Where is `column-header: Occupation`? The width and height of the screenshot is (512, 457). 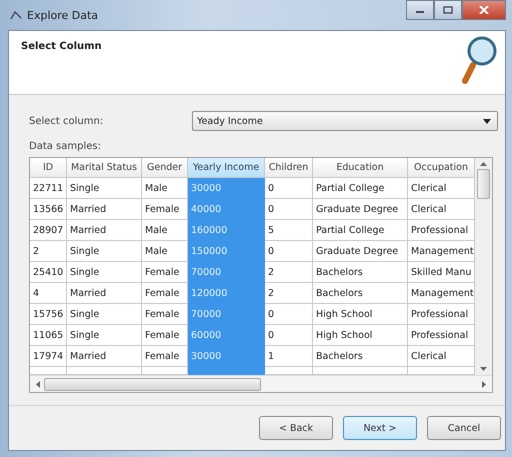 column-header: Occupation is located at coordinates (441, 168).